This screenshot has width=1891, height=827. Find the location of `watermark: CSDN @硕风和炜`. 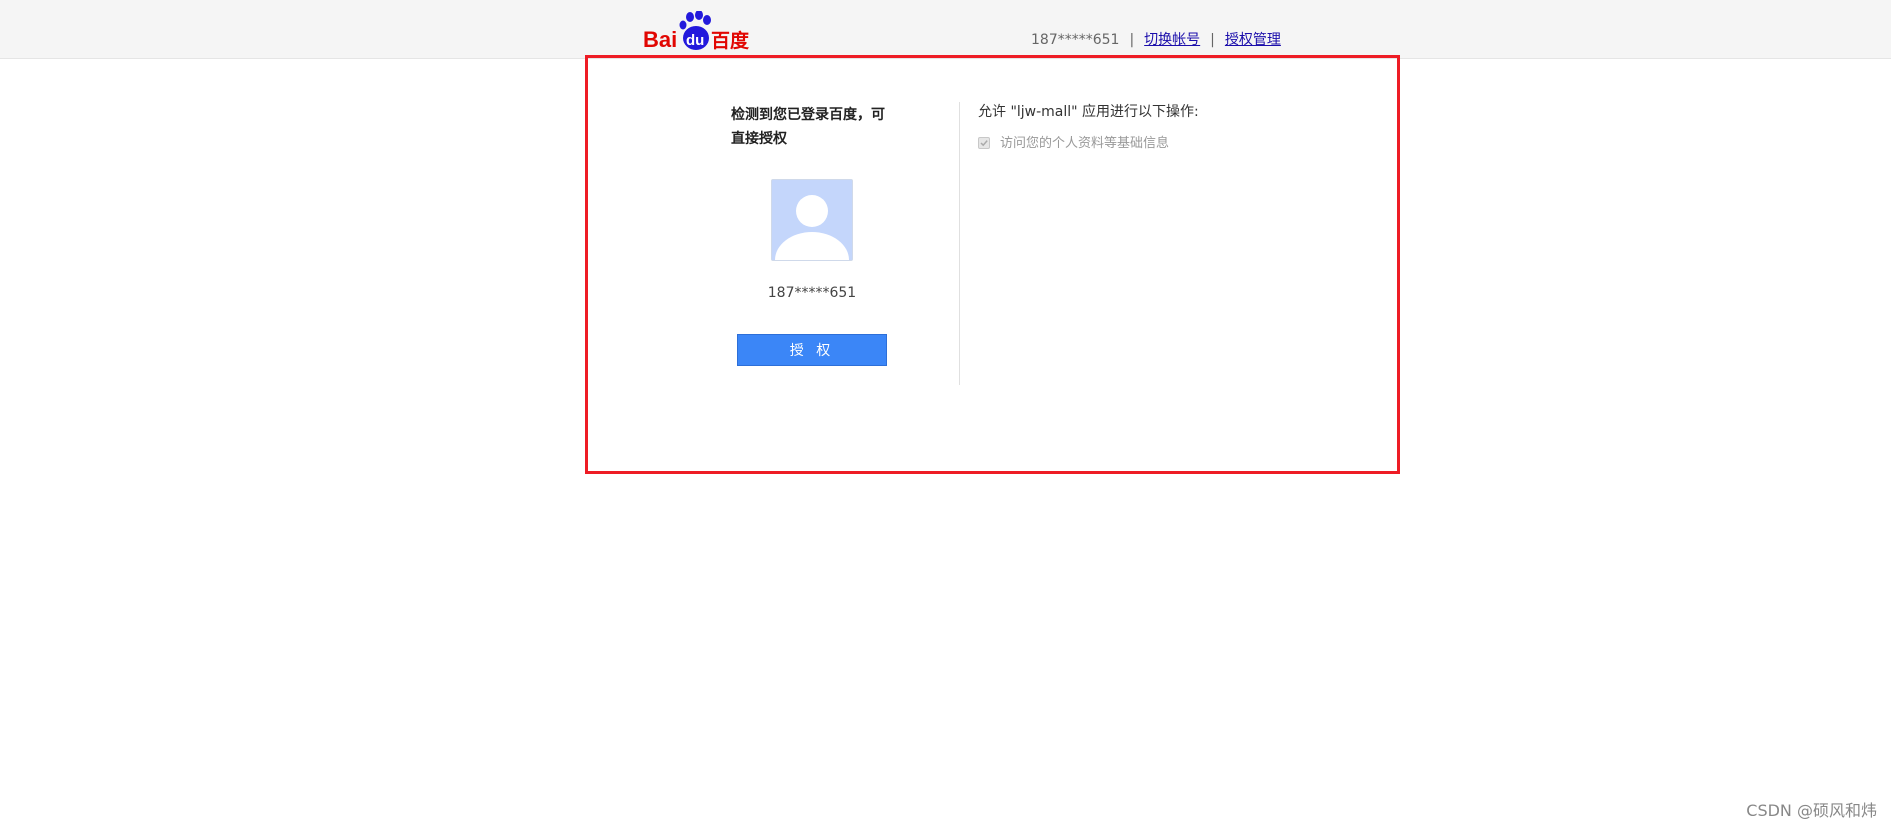

watermark: CSDN @硕风和炜 is located at coordinates (1811, 810).